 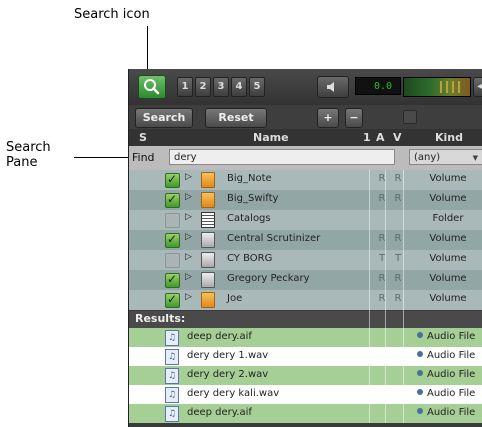 I want to click on speaker-icon, so click(x=330, y=87).